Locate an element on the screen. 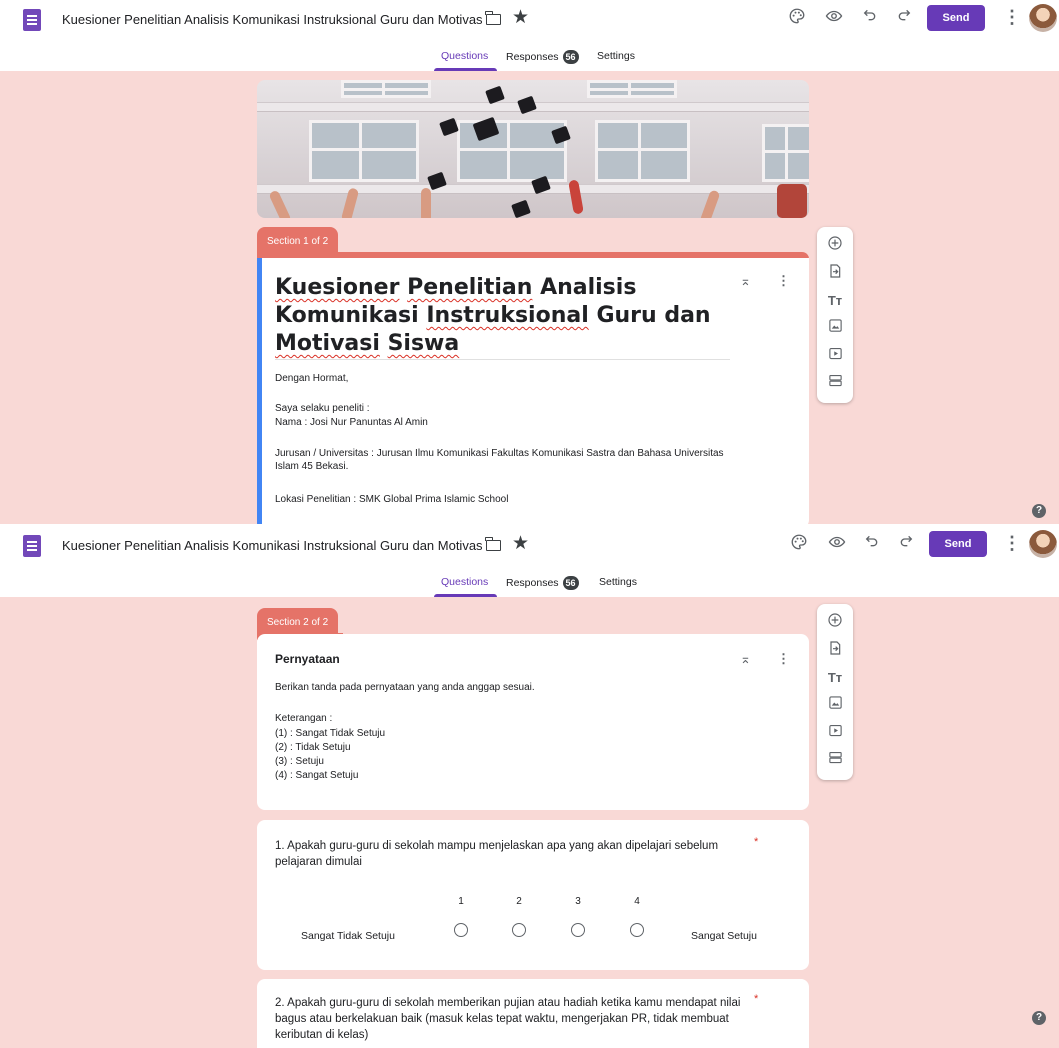 This screenshot has height=1048, width=1059. palette-icon-svg is located at coordinates (799, 542).